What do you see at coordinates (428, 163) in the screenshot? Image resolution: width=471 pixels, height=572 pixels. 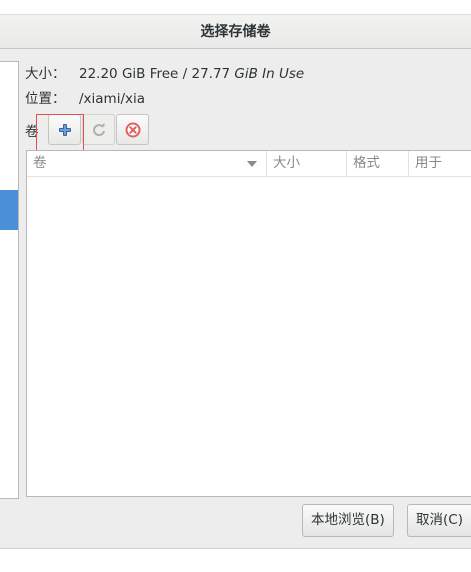 I see `column-header-used-by-label: 用于` at bounding box center [428, 163].